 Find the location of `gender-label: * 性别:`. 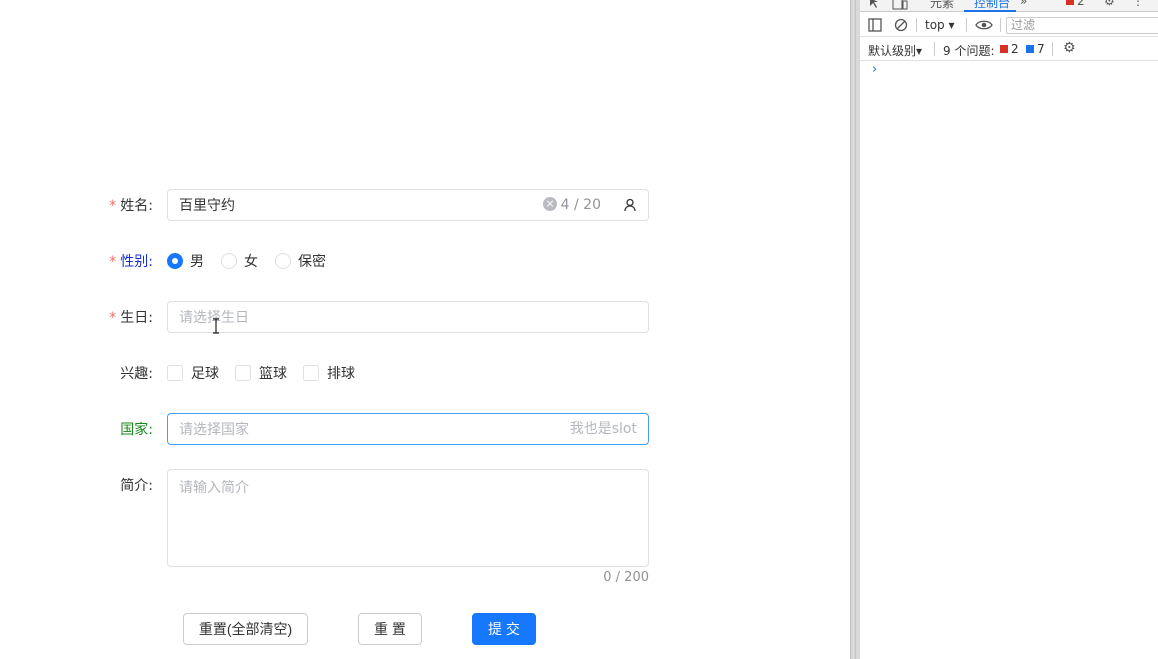

gender-label: * 性别: is located at coordinates (131, 262).